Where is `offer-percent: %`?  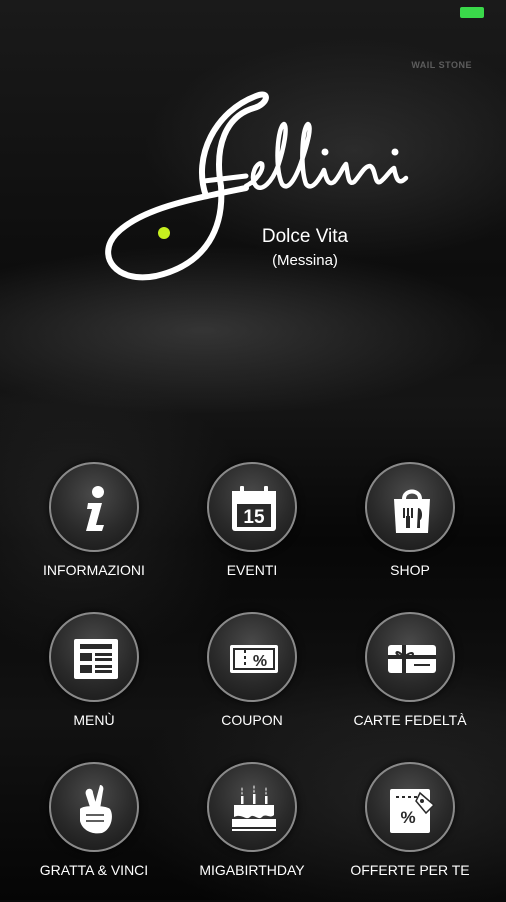 offer-percent: % is located at coordinates (407, 817).